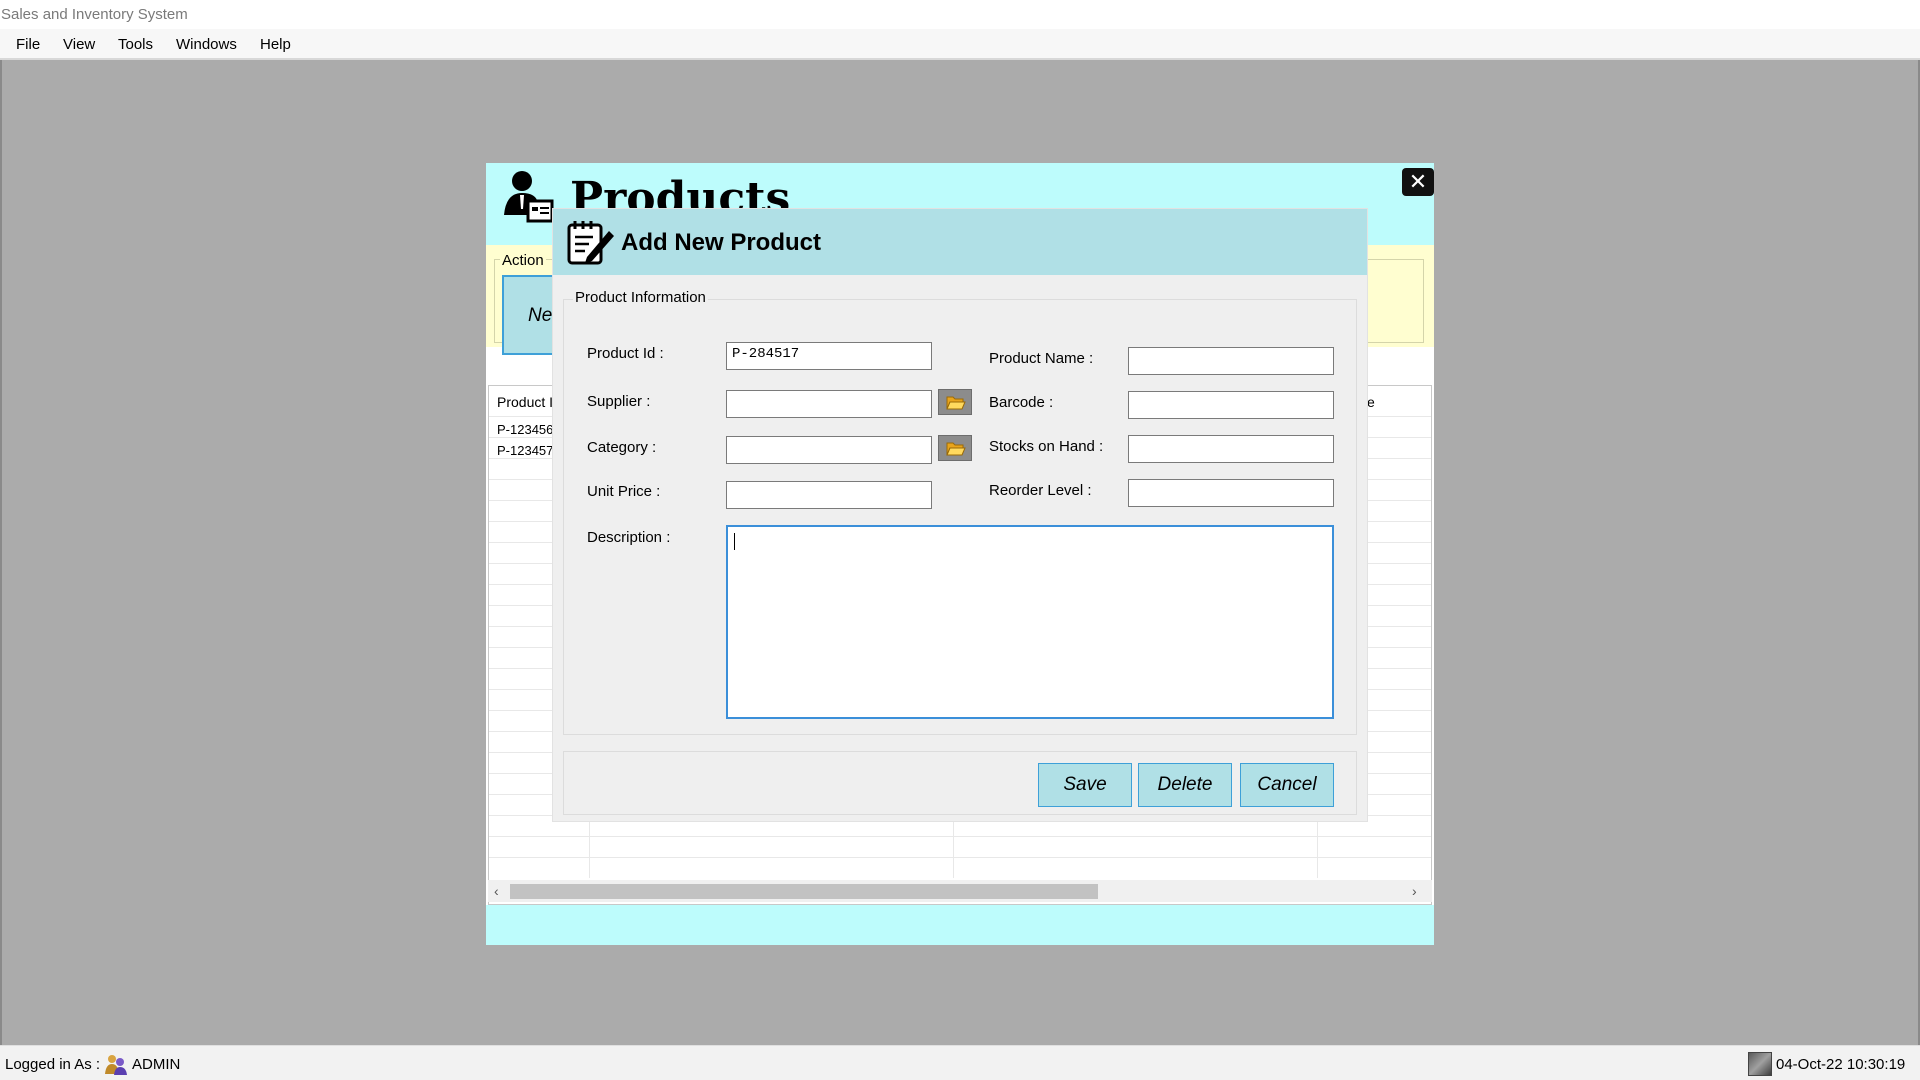 Image resolution: width=1920 pixels, height=1080 pixels. What do you see at coordinates (1030, 622) in the screenshot?
I see `description-field` at bounding box center [1030, 622].